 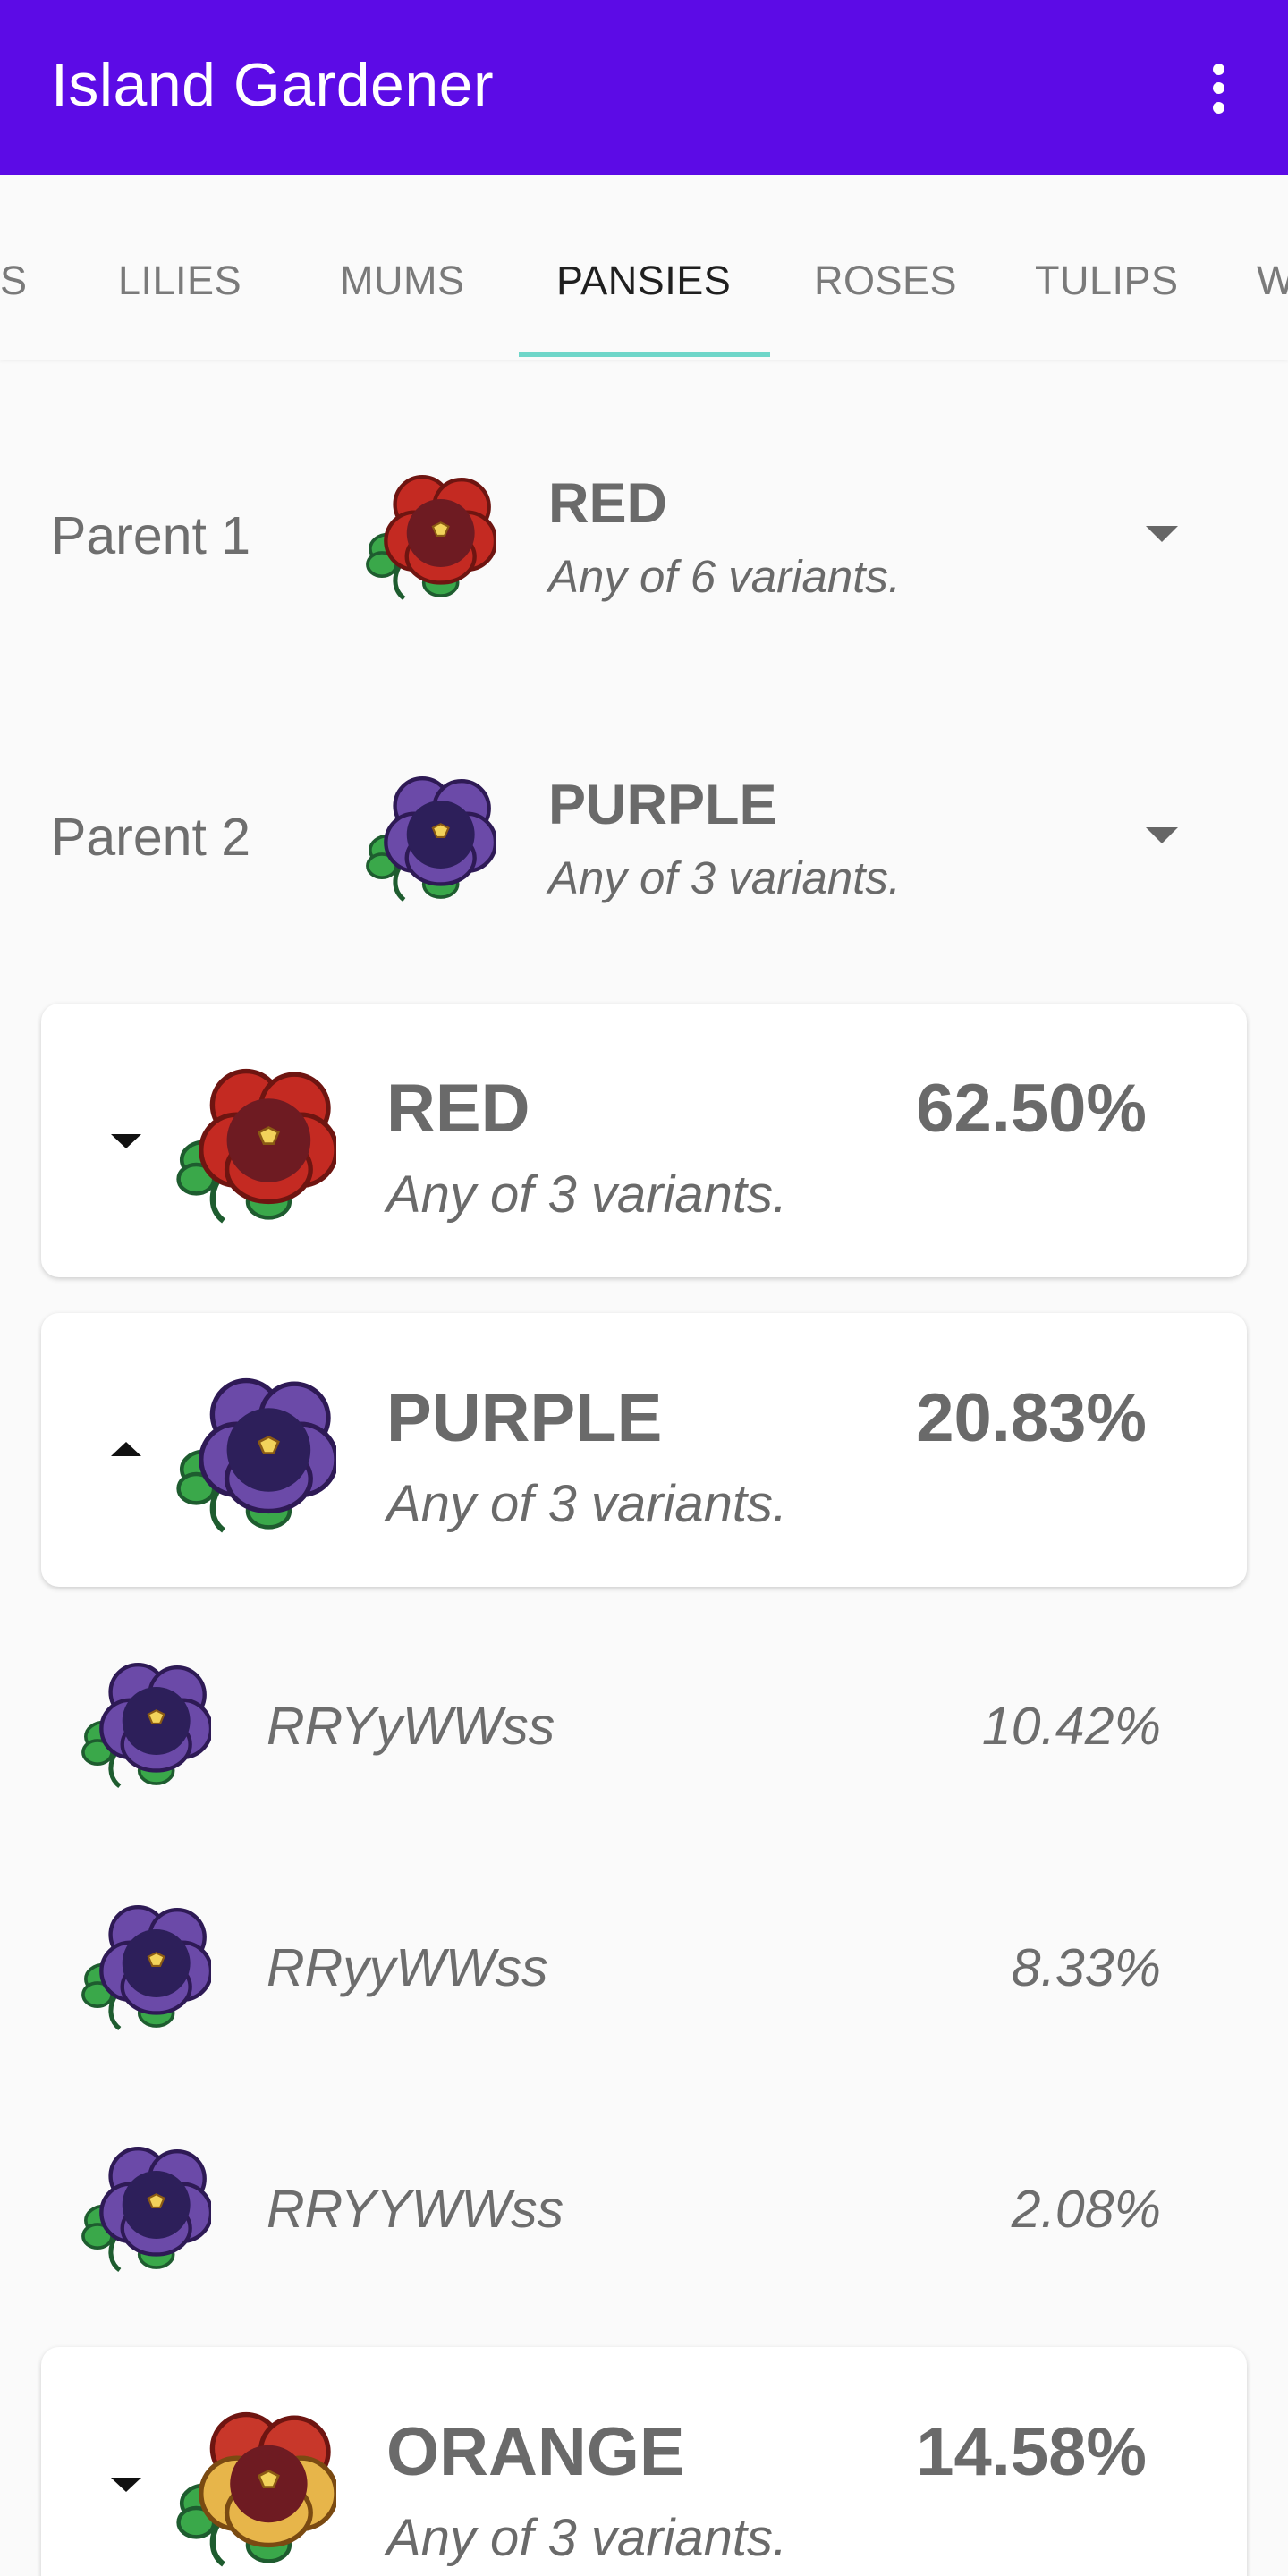 What do you see at coordinates (1031, 1109) in the screenshot?
I see `result-percent: 62.50%` at bounding box center [1031, 1109].